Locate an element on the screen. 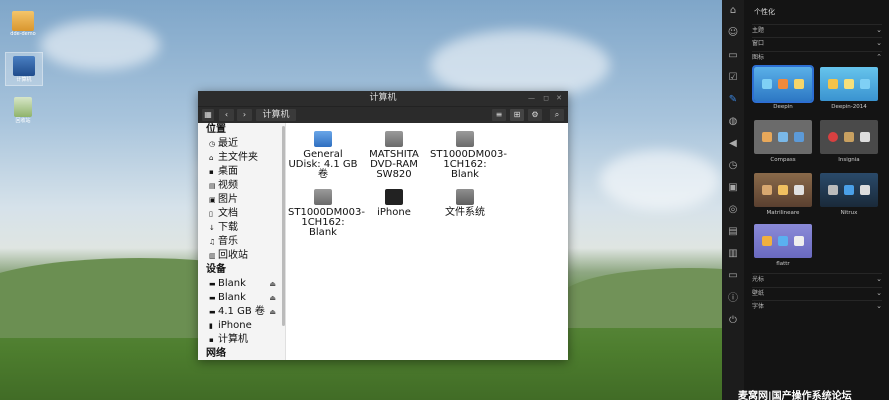 This screenshot has width=889, height=402. back-button: ‹ is located at coordinates (226, 115).